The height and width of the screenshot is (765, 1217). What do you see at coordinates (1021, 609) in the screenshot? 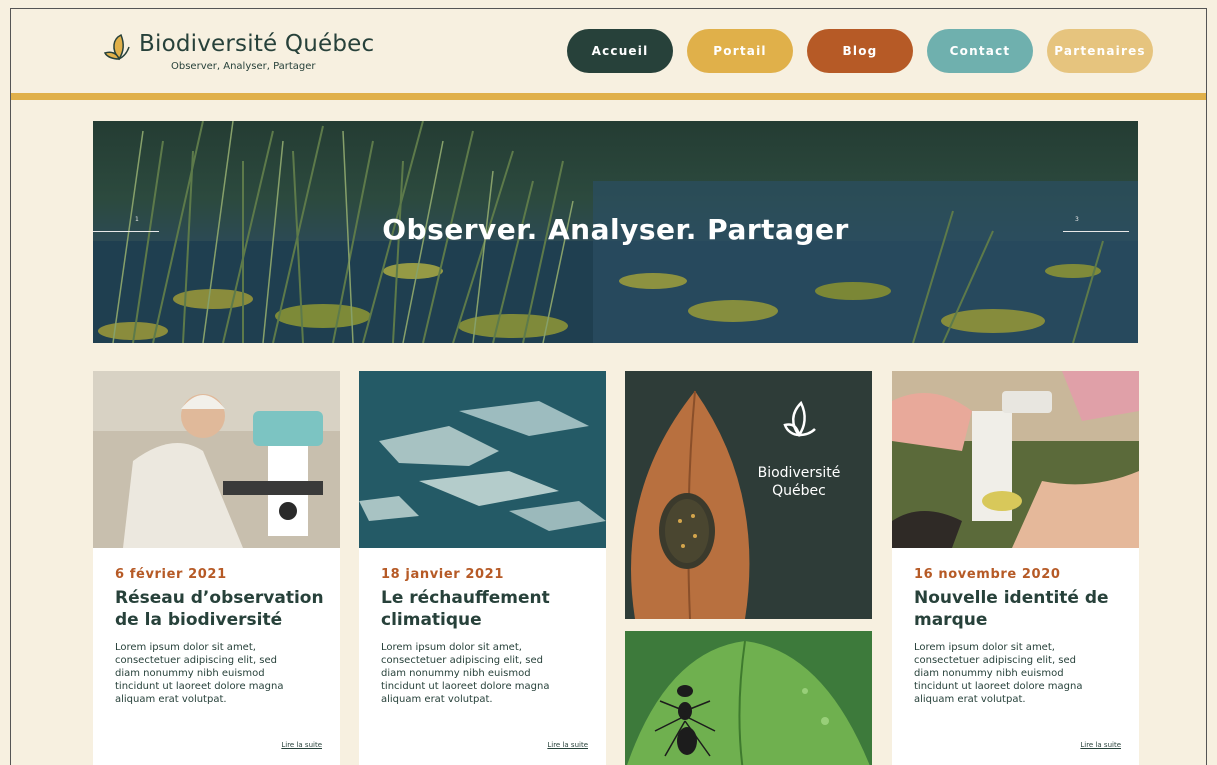
I see `card-title: Nouvelle identité de marque` at bounding box center [1021, 609].